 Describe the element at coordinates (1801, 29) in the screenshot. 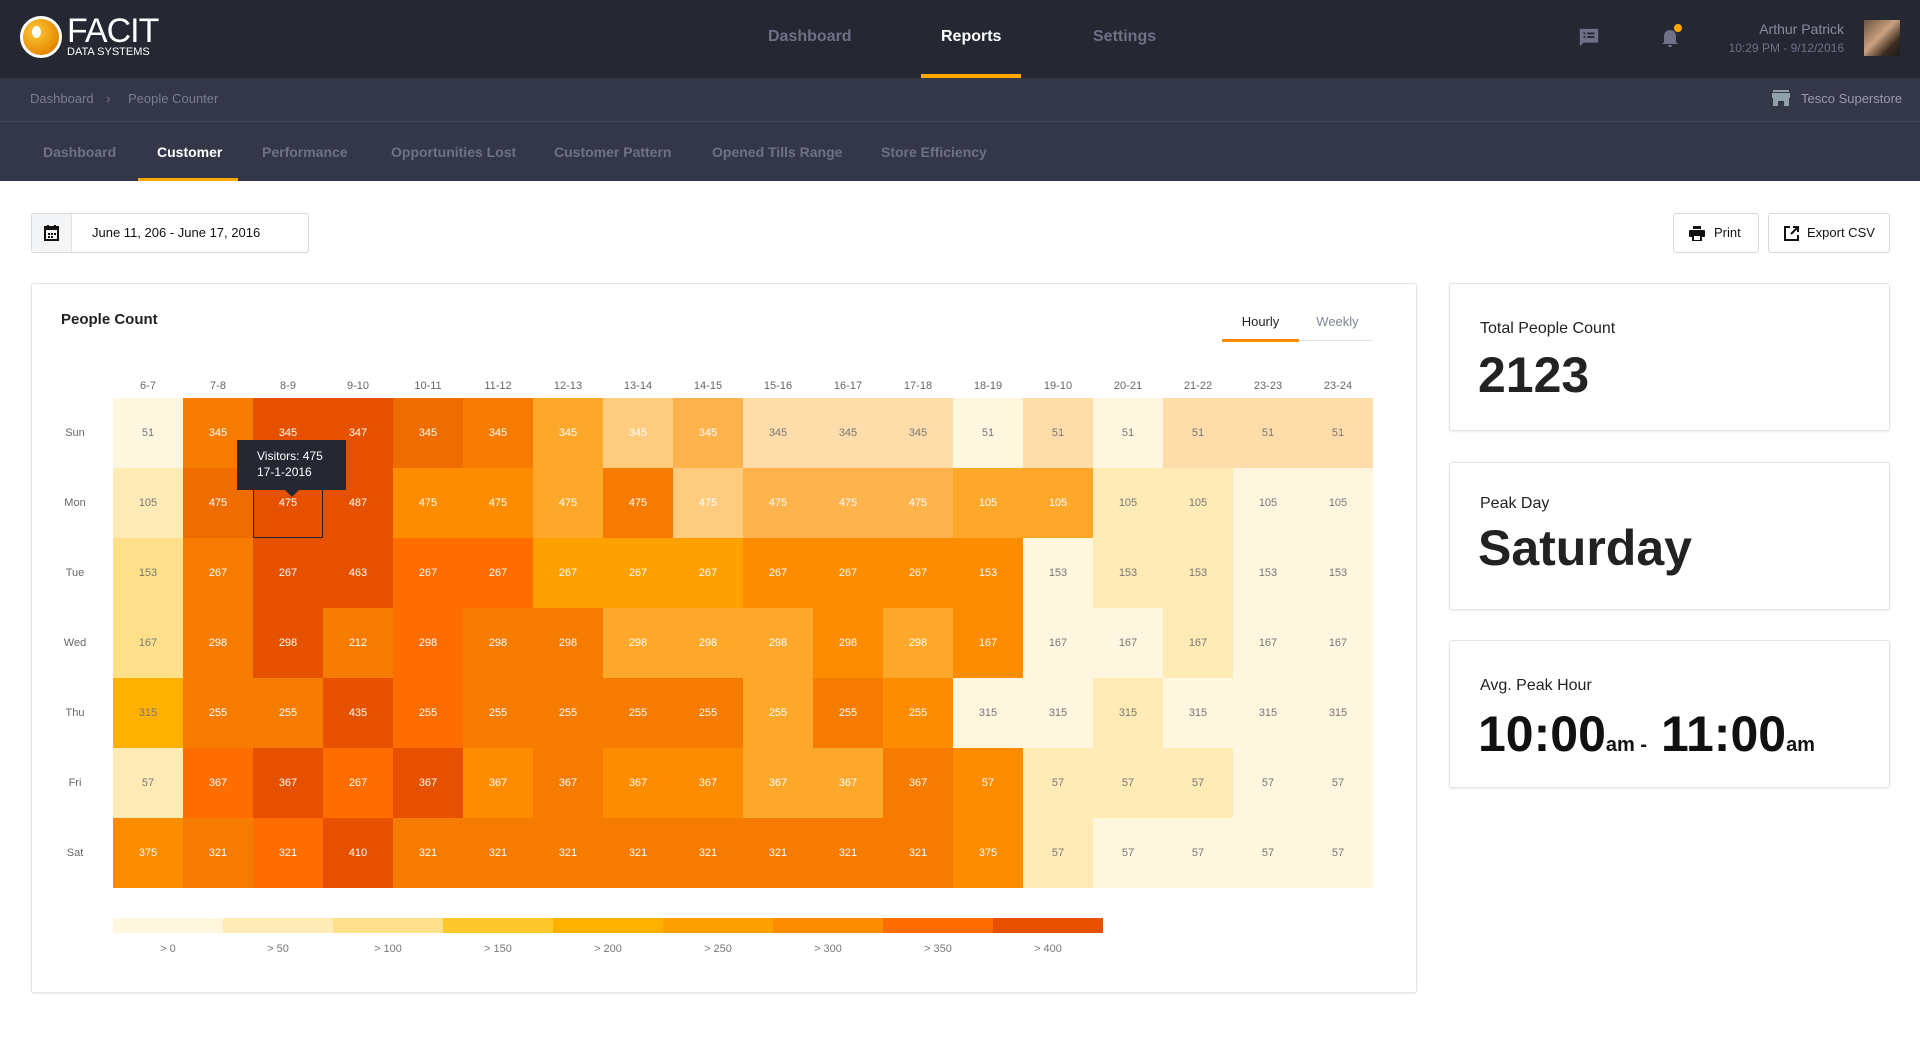

I see `user-name: Arthur Patrick` at that location.